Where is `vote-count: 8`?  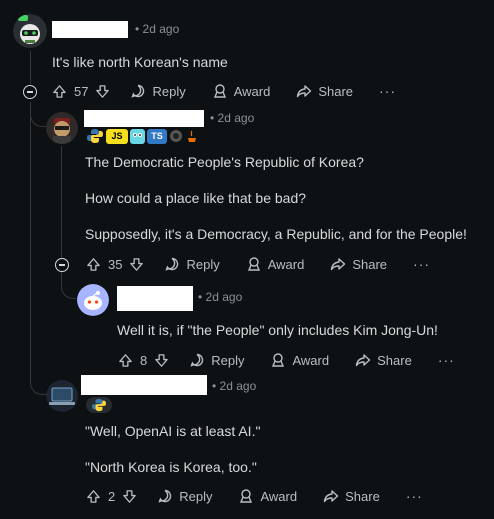 vote-count: 8 is located at coordinates (144, 360).